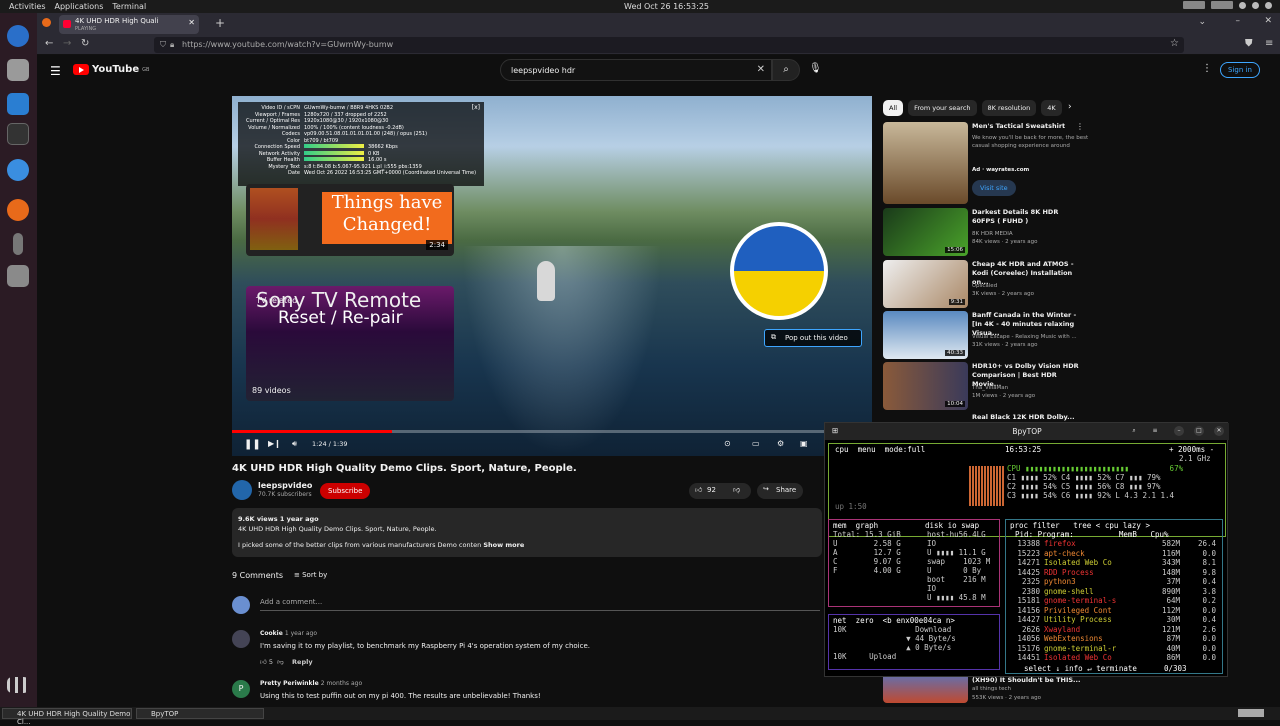 This screenshot has width=1280, height=726. Describe the element at coordinates (18, 170) in the screenshot. I see `chromium-icon` at that location.